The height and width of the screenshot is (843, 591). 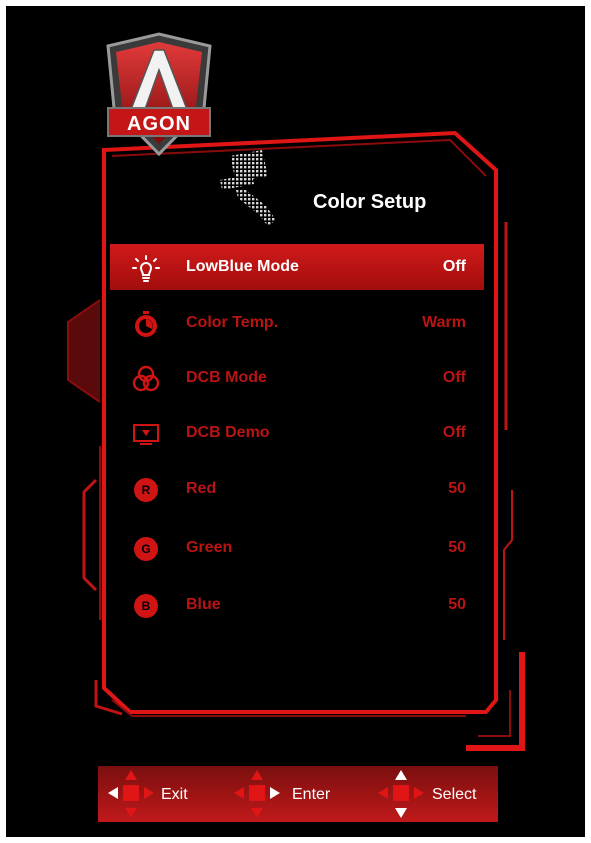 I want to click on green-channel-icon: G, so click(x=146, y=549).